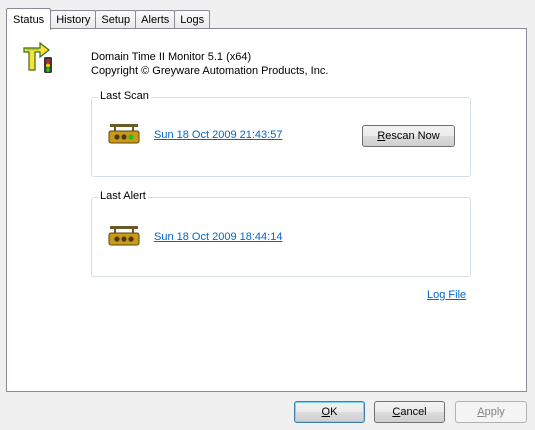 This screenshot has height=430, width=535. I want to click on tab-history: History, so click(73, 19).